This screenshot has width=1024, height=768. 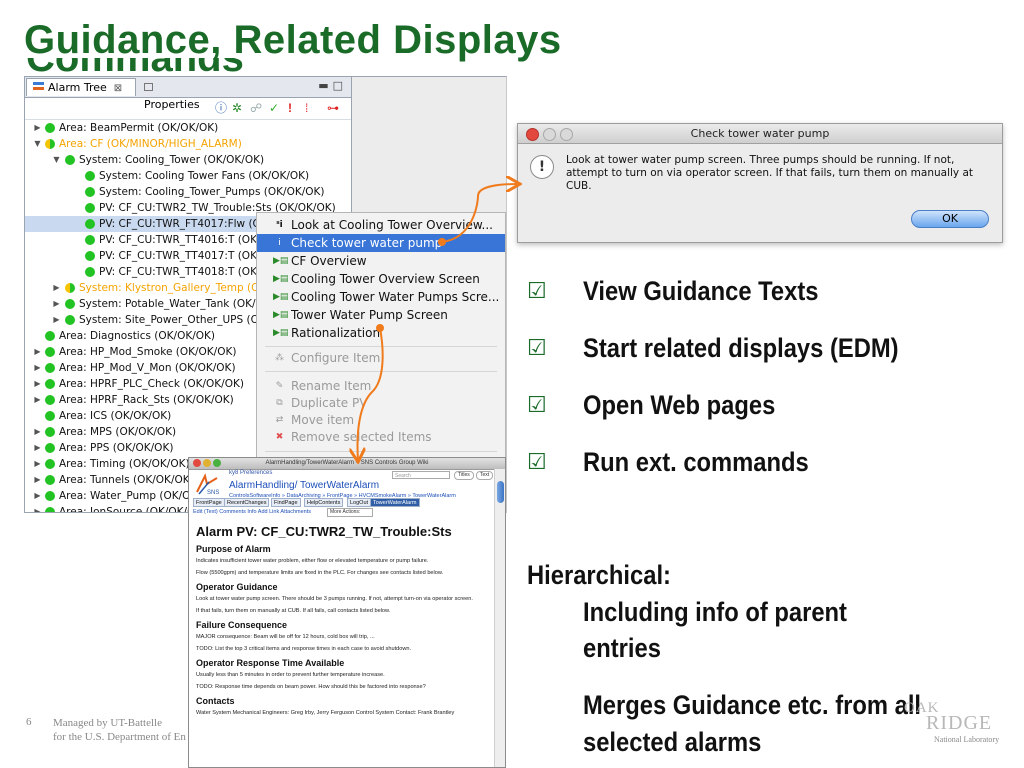 I want to click on window-controls: ▬□, so click(x=332, y=85).